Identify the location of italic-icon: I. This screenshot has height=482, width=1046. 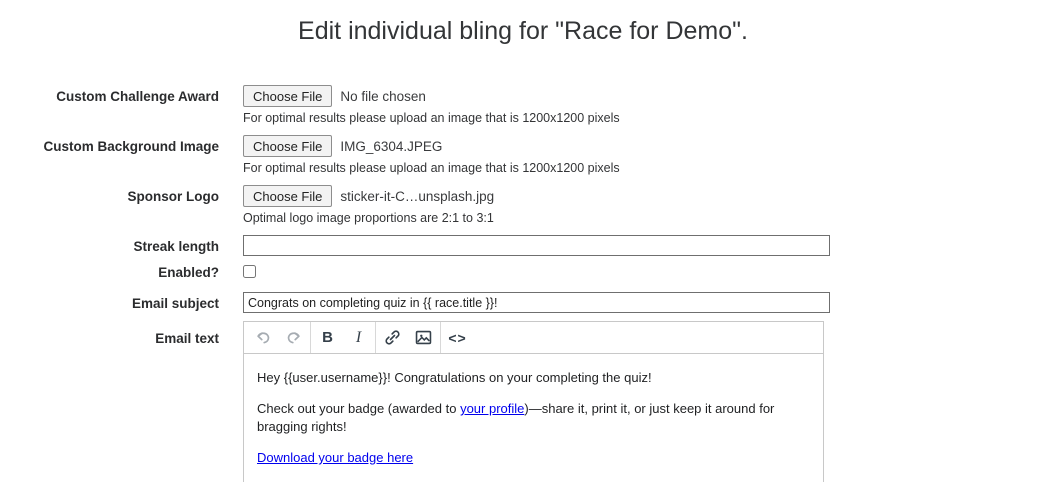
(358, 337).